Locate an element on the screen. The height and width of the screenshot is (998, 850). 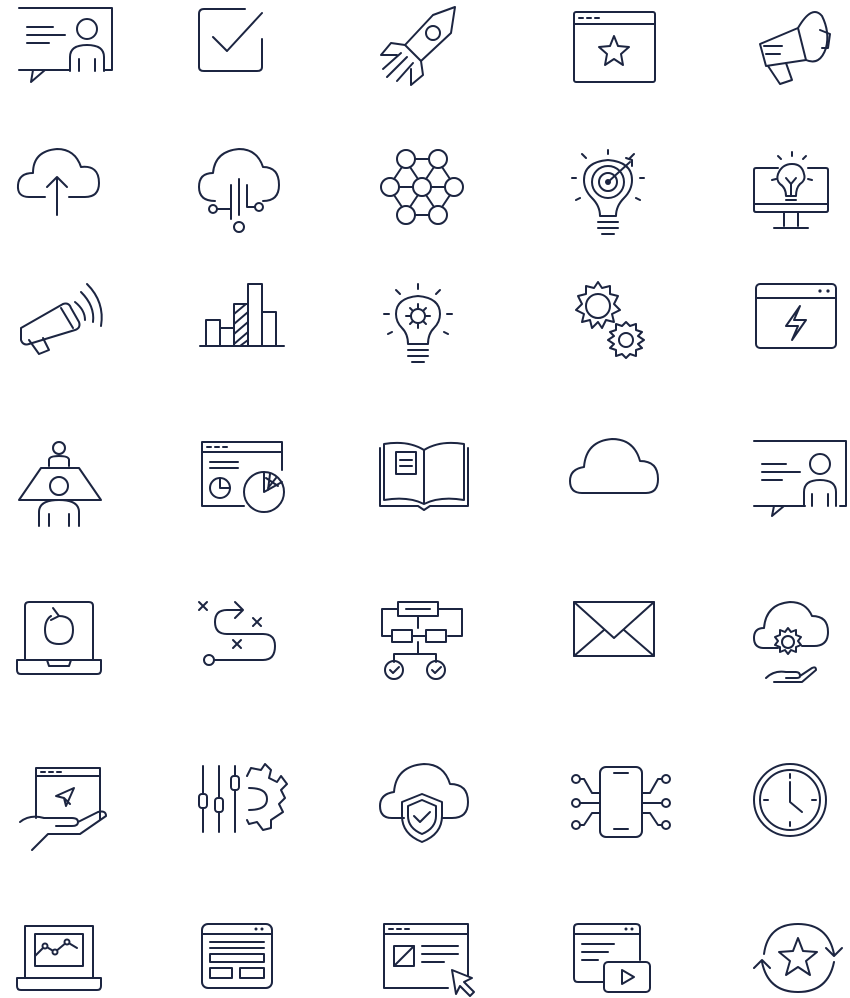
presentation-chat-icon is located at coordinates (65, 45).